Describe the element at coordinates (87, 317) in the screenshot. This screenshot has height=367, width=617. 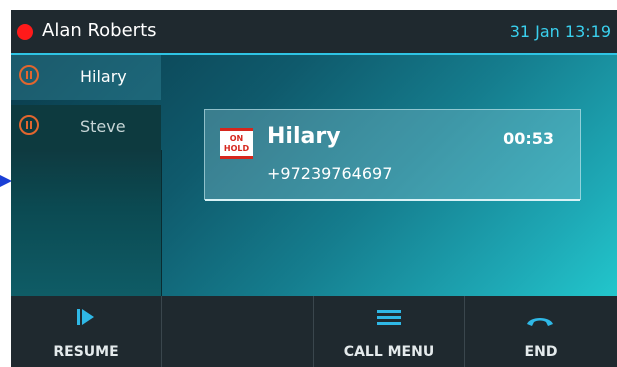
I see `resume-icon` at that location.